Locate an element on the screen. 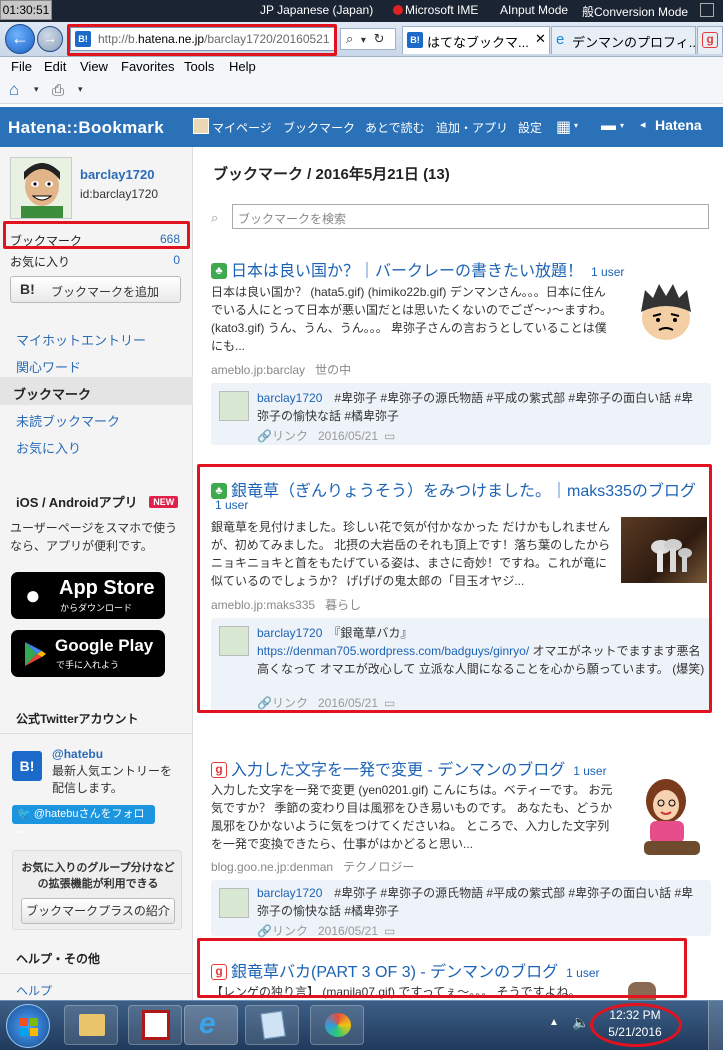  menu-favorites: Favorites is located at coordinates (147, 66).